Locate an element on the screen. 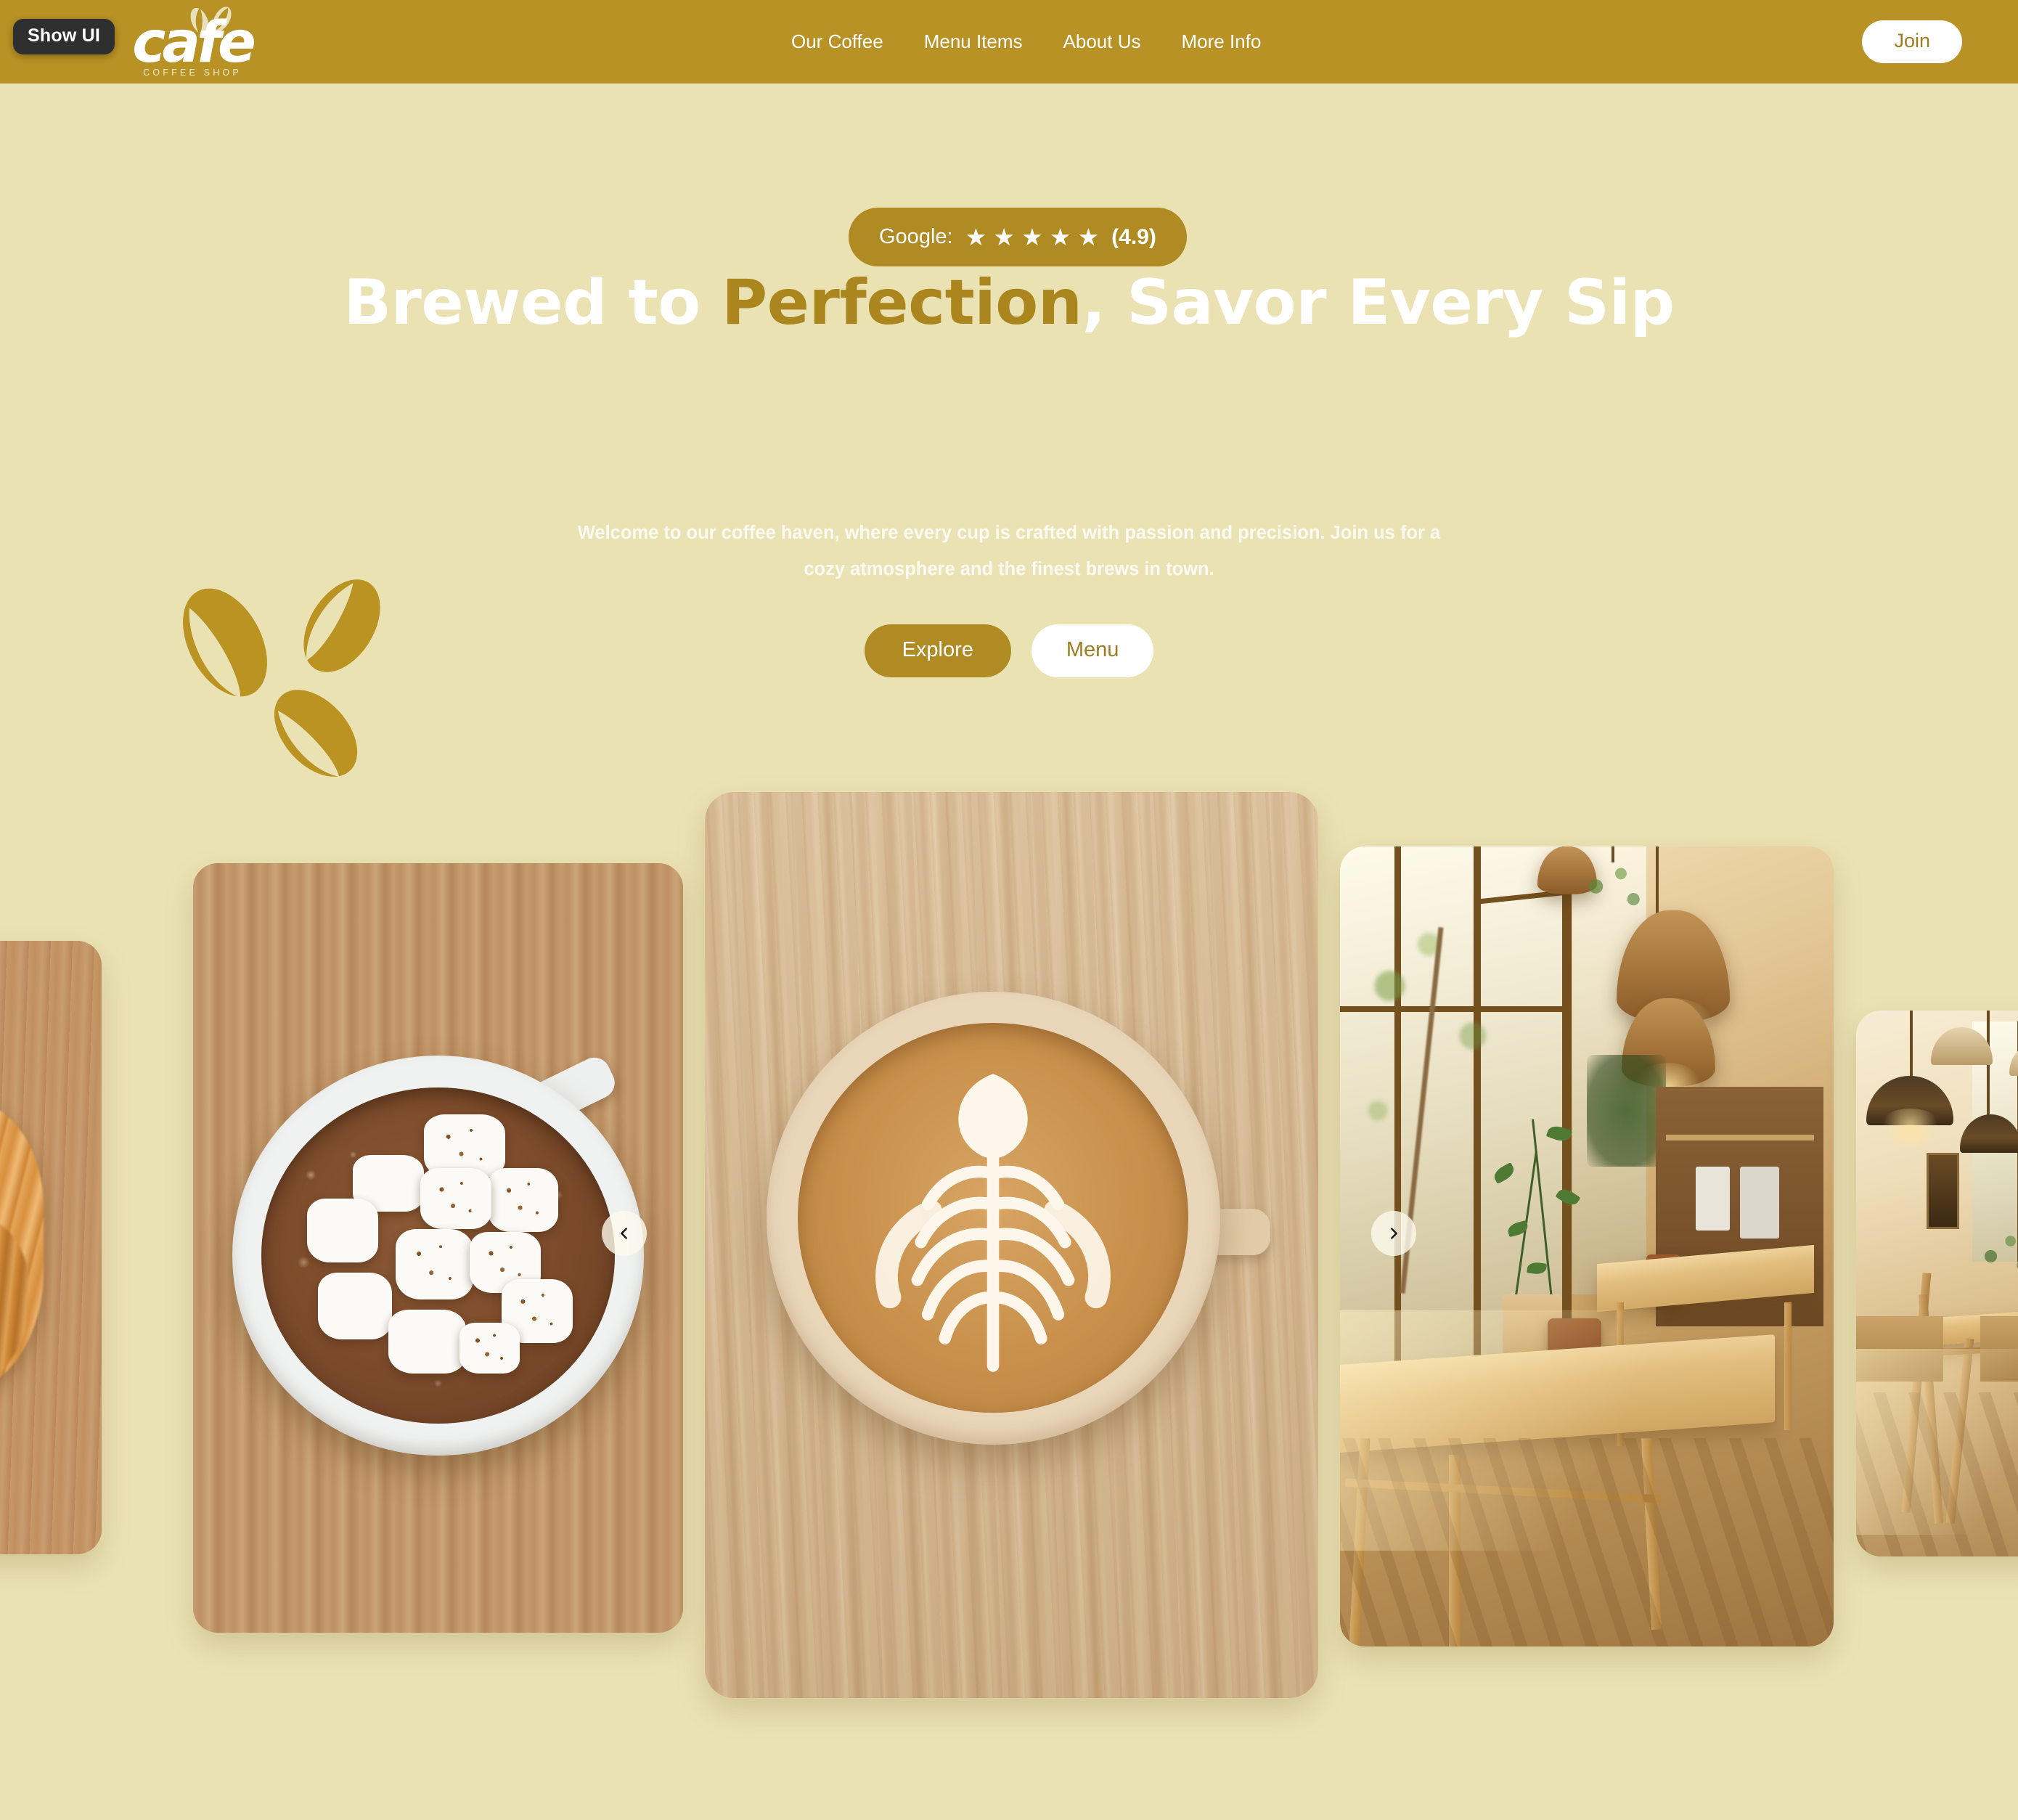 The image size is (2018, 1820). carousel-prev-button is located at coordinates (624, 1233).